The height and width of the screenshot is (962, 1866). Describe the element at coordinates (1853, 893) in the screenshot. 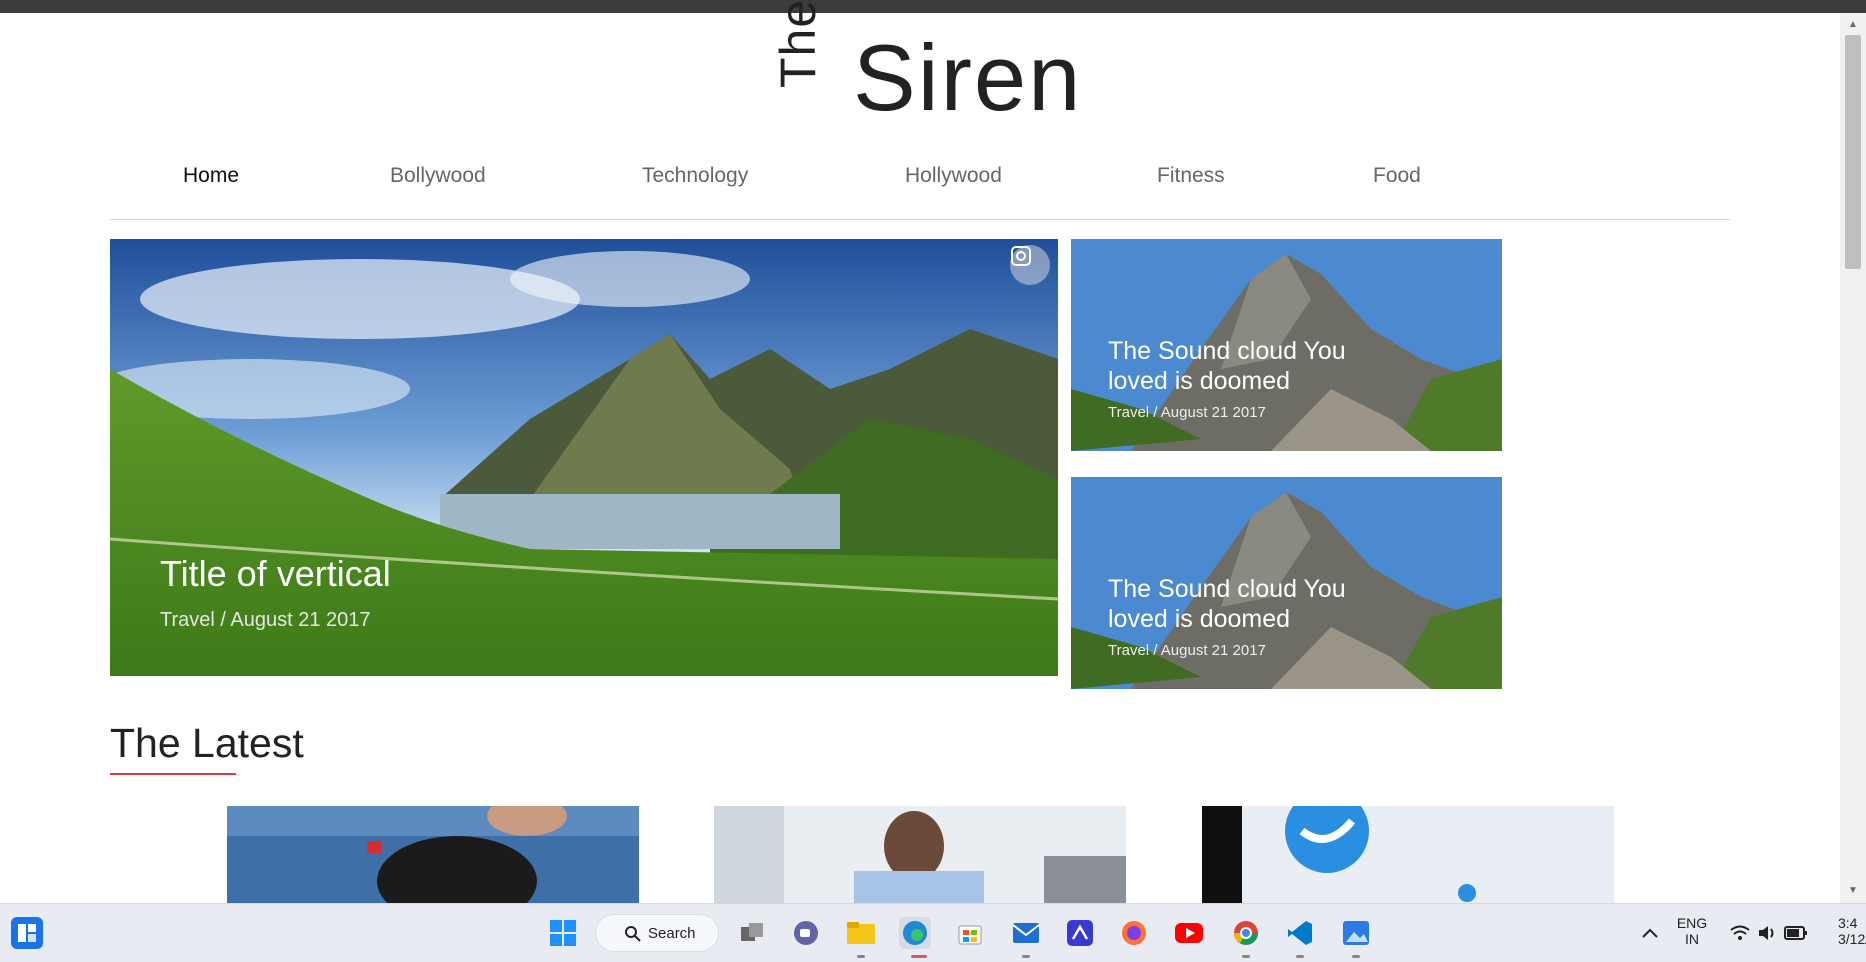

I see `scroll-down-arrow-icon: ▼` at that location.